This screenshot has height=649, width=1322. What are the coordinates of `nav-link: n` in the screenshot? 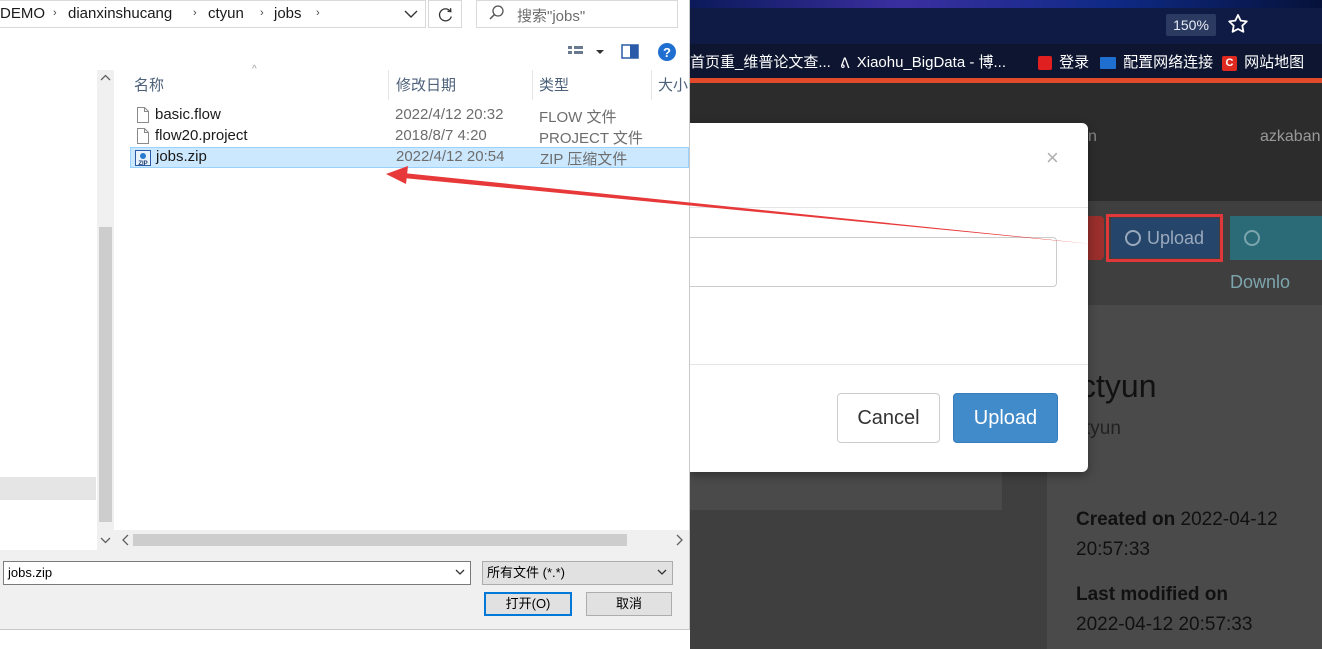 It's located at (1092, 137).